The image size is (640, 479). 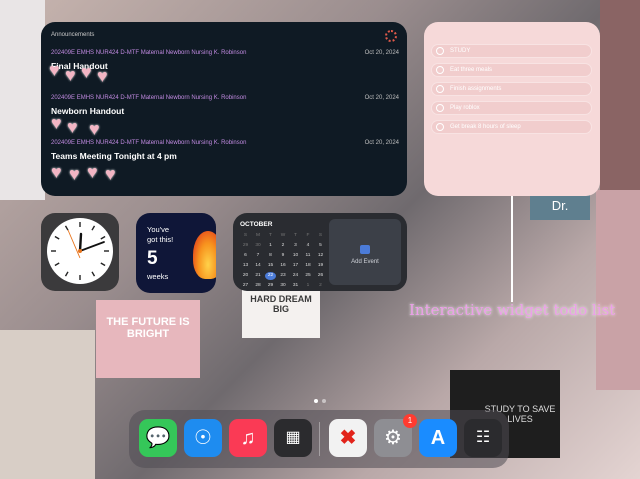 What do you see at coordinates (511, 70) in the screenshot?
I see `todo-item: Eat three meals` at bounding box center [511, 70].